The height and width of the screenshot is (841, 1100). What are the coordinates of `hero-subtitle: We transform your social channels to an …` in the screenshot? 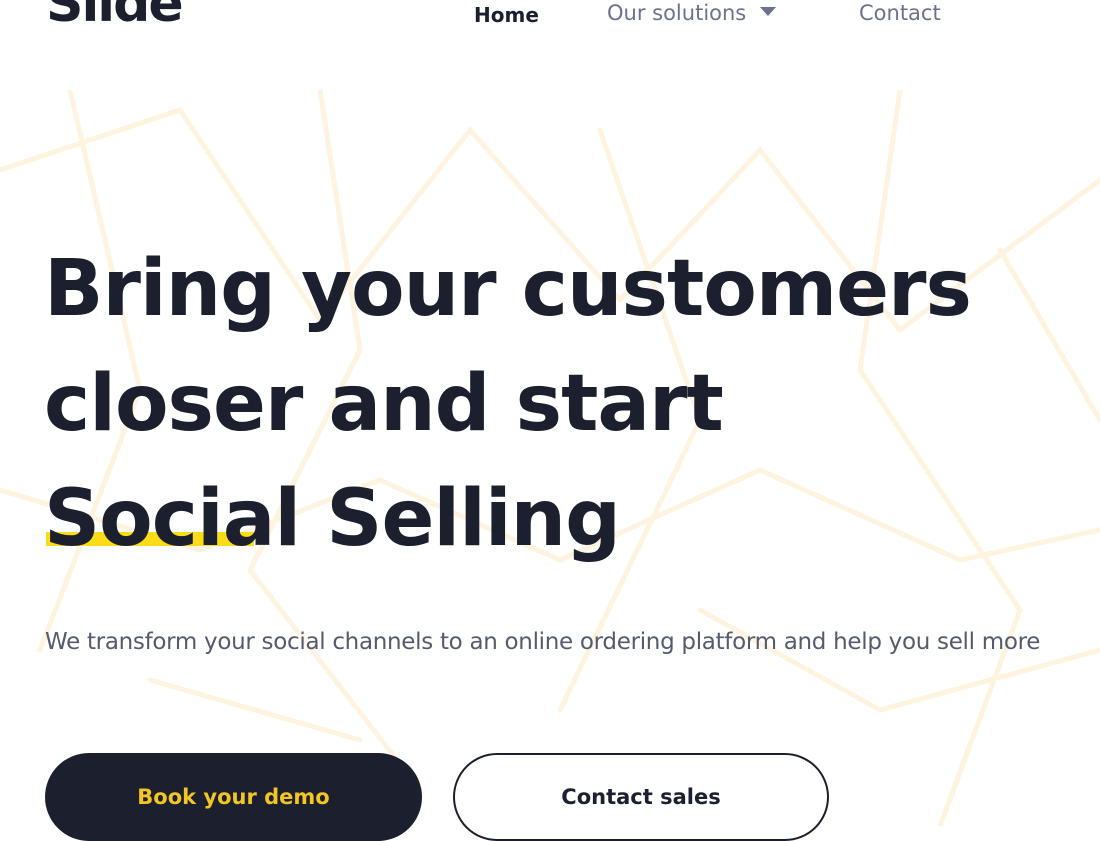 It's located at (543, 642).